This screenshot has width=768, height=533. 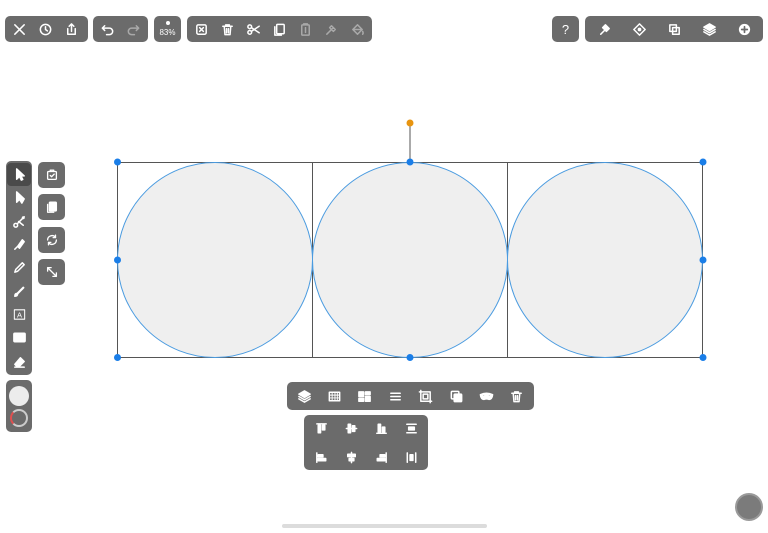 What do you see at coordinates (304, 396) in the screenshot?
I see `layers-icon` at bounding box center [304, 396].